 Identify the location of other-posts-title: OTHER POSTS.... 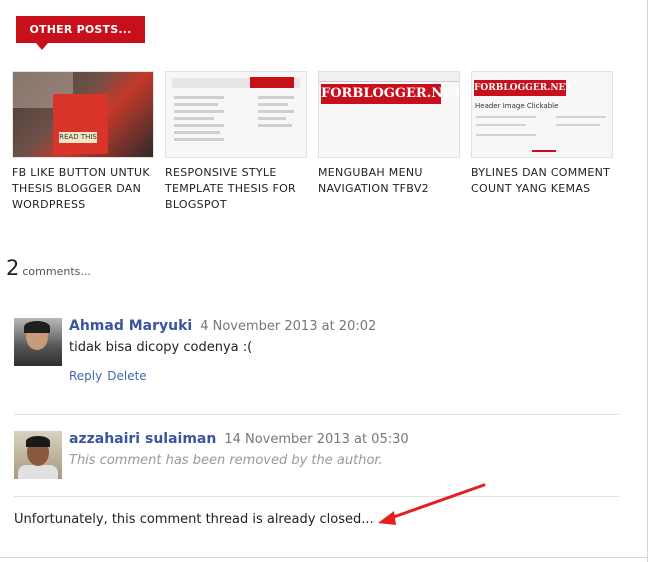
(80, 29).